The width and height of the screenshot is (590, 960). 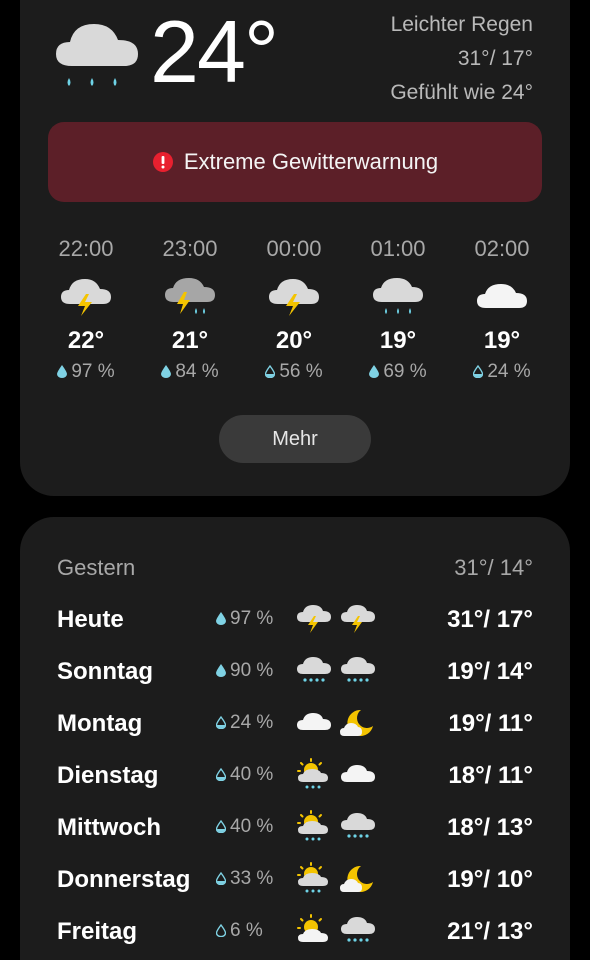 What do you see at coordinates (124, 879) in the screenshot?
I see `day-name: Donnerstag` at bounding box center [124, 879].